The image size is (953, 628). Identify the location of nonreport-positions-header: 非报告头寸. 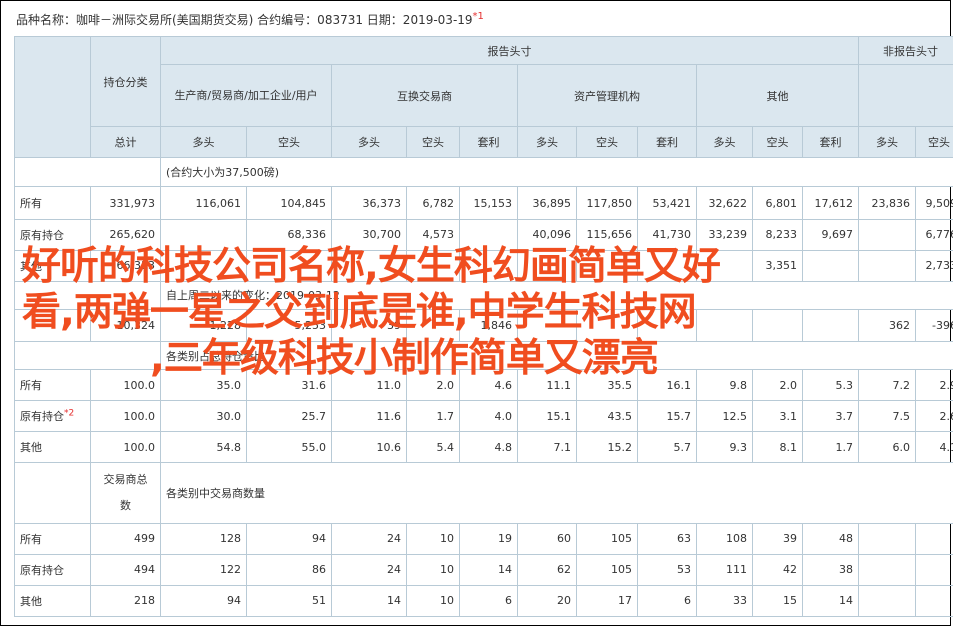
(905, 50).